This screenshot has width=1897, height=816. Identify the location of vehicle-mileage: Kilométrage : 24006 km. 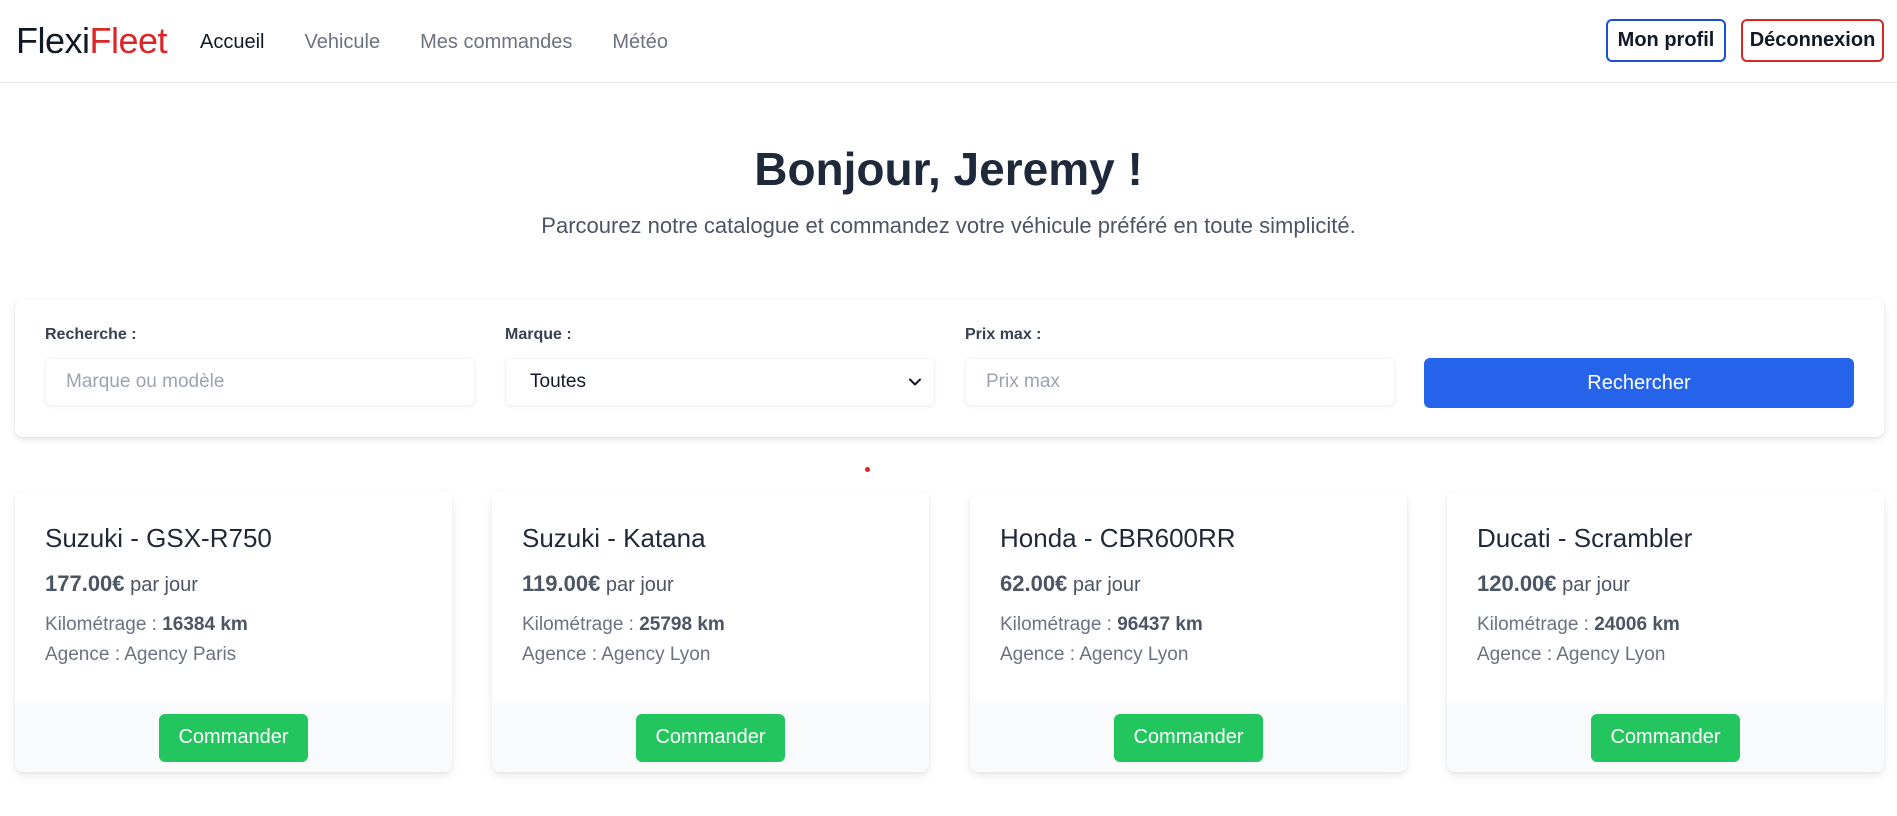
(1665, 625).